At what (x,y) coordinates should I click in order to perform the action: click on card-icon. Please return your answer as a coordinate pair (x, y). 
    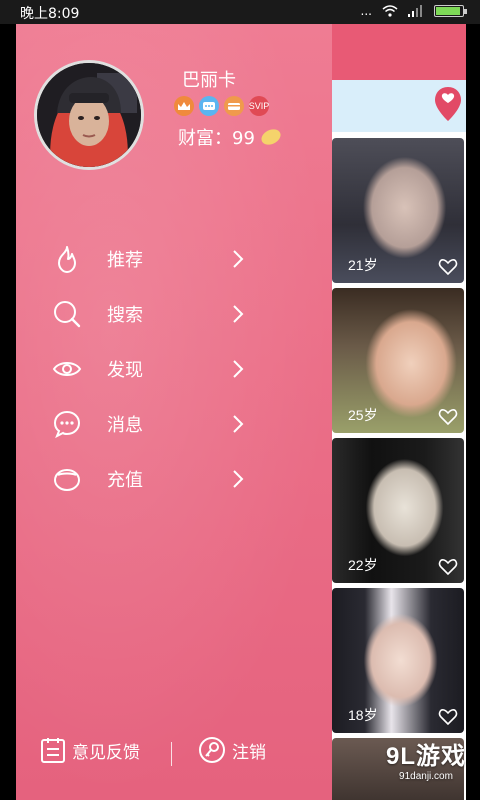
    Looking at the image, I should click on (234, 106).